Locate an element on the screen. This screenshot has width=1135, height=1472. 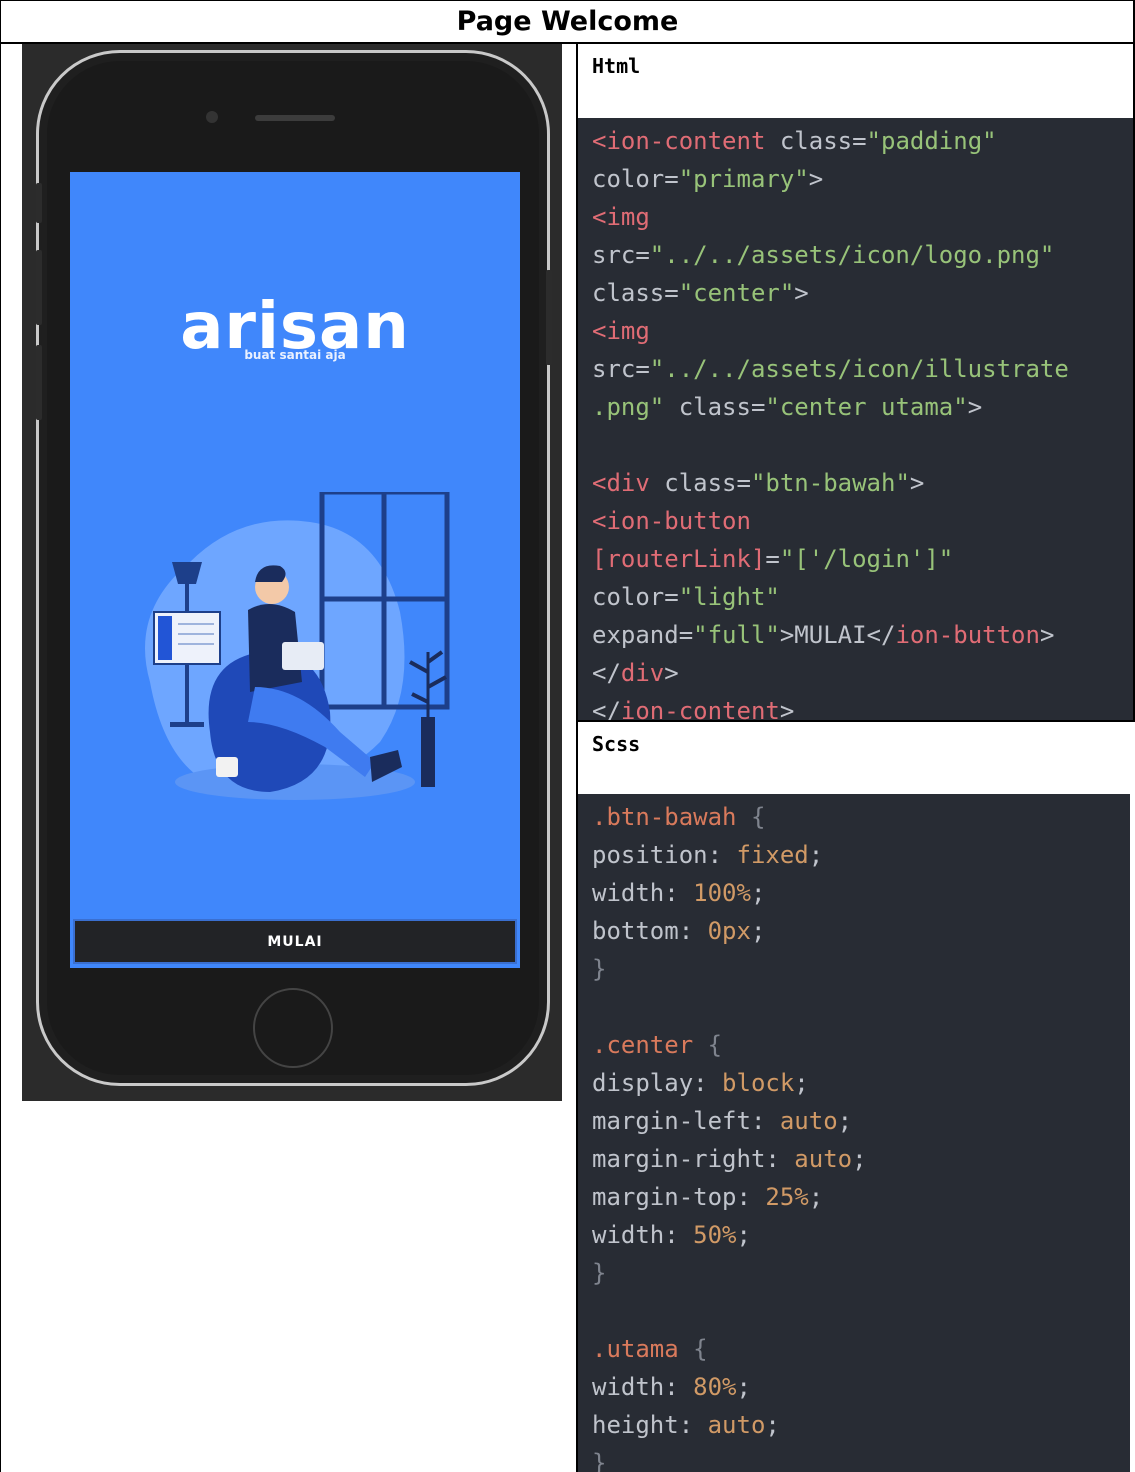
code-token: "../../assets/icon/illustrate is located at coordinates (859, 369).